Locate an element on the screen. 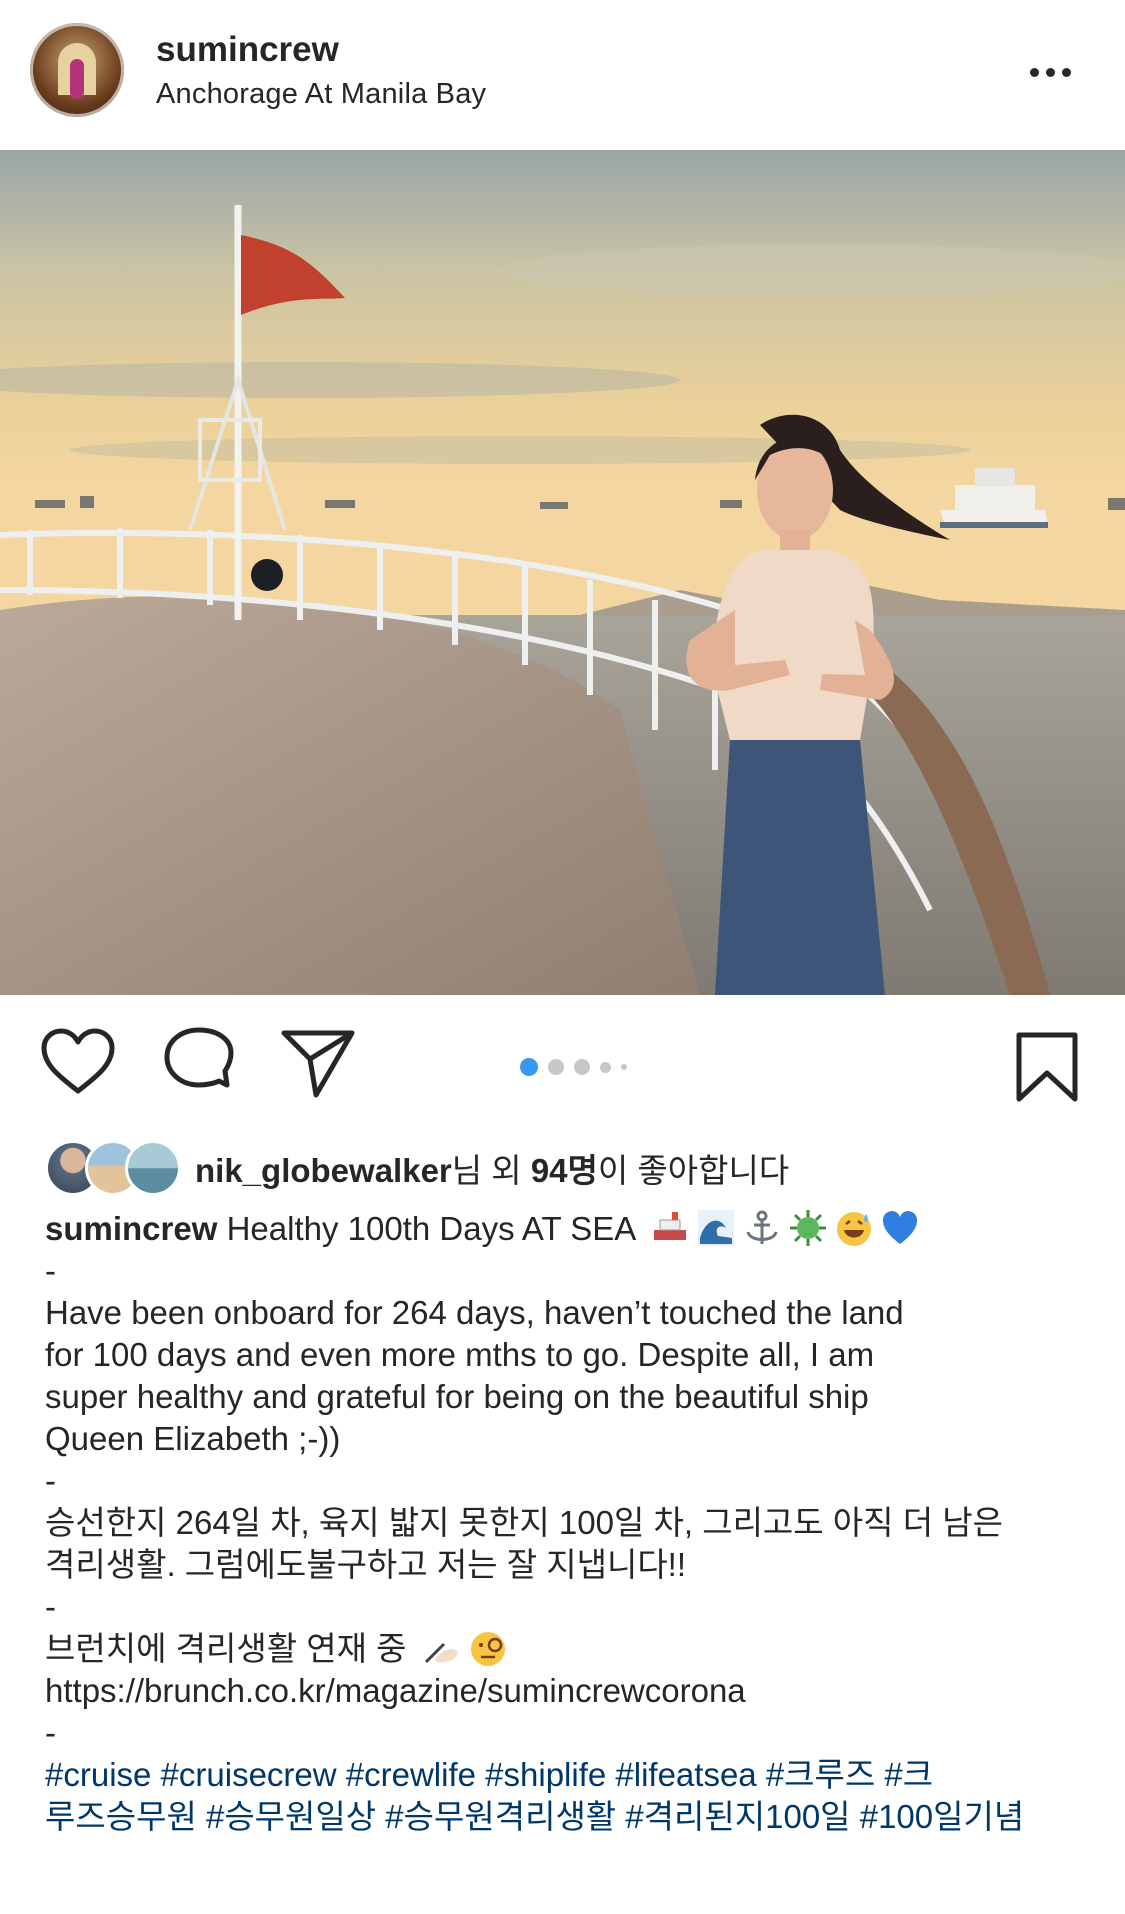 This screenshot has width=1125, height=1914. likes-tail: 이 좋아합니다 is located at coordinates (693, 1170).